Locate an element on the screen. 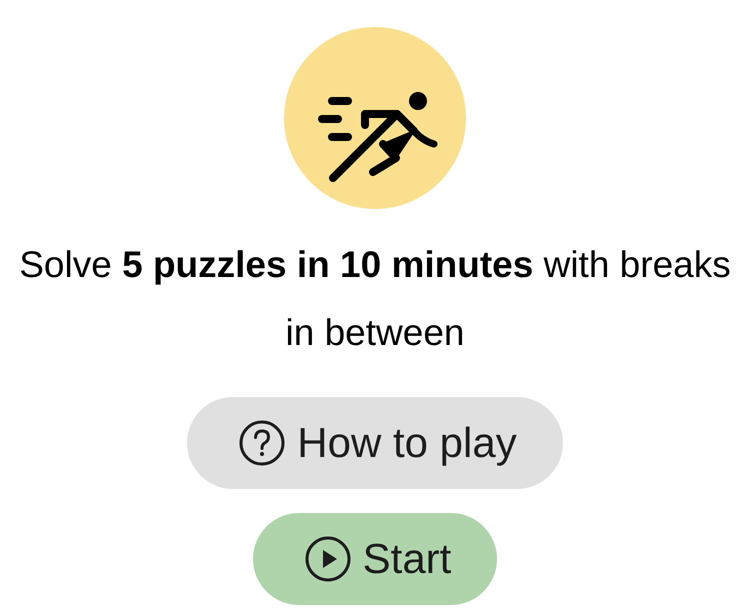 This screenshot has height=614, width=750. help-icon is located at coordinates (262, 443).